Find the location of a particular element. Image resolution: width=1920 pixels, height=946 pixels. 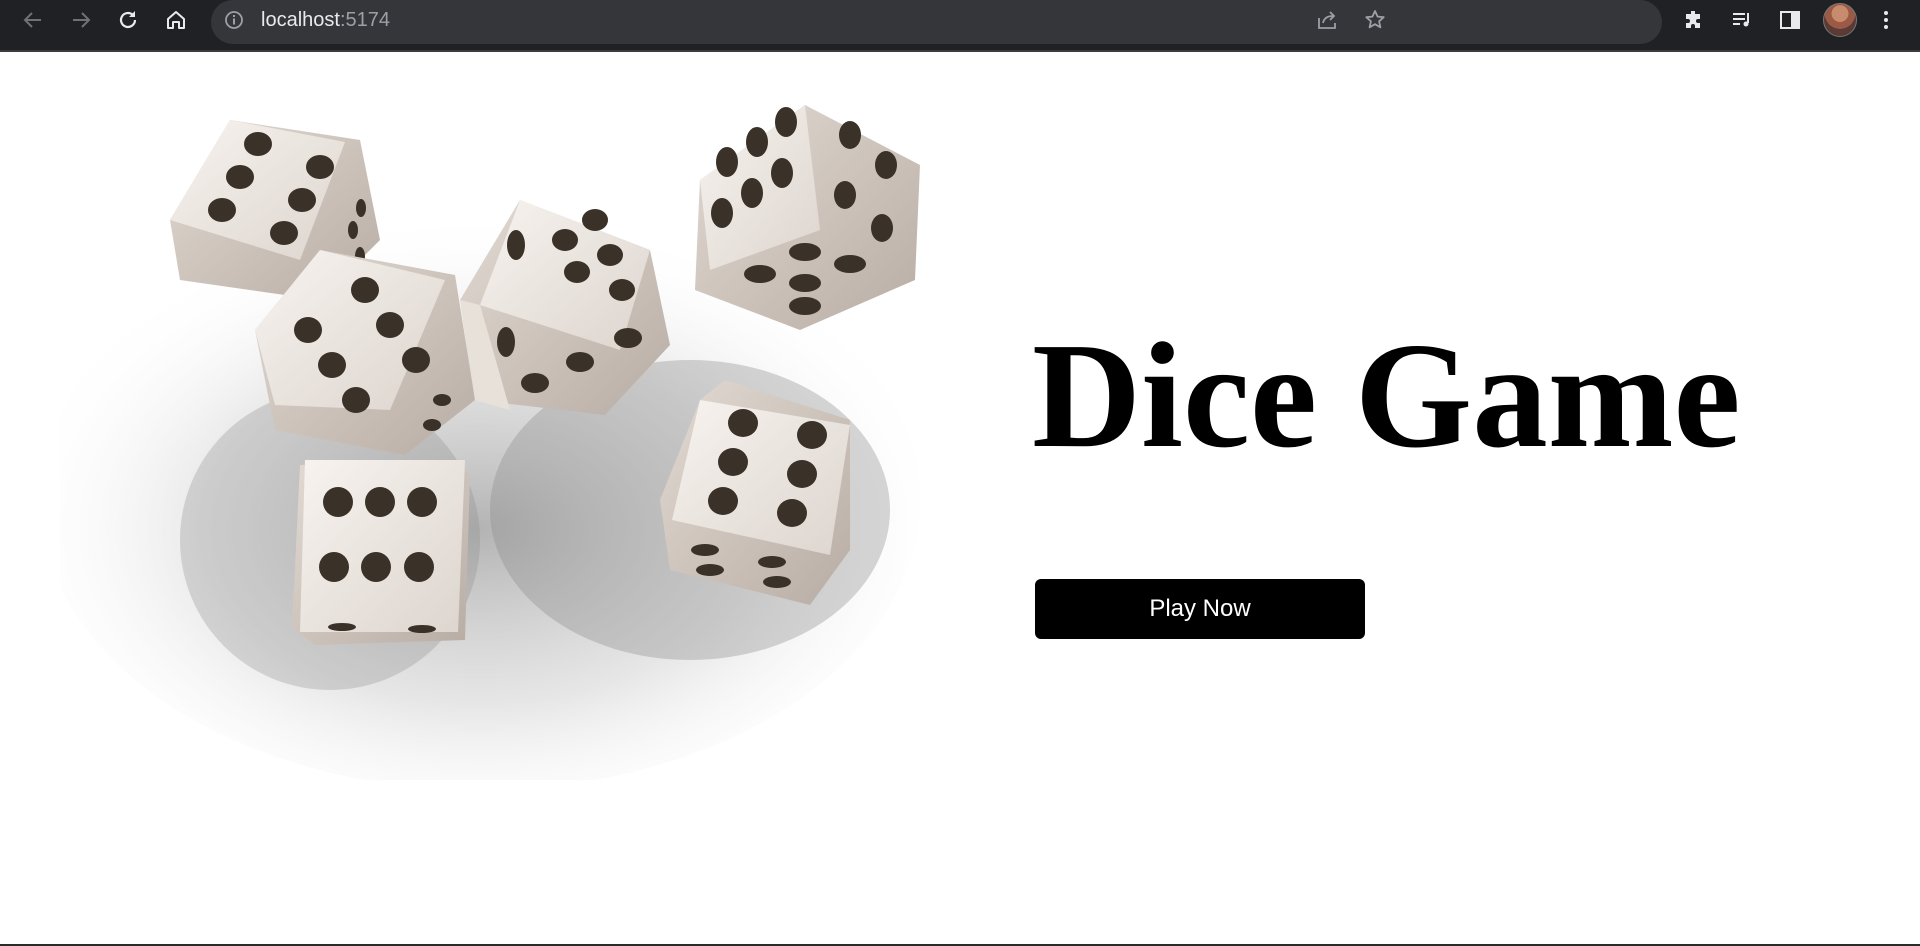

url-text: localhost:5174 is located at coordinates (325, 20).